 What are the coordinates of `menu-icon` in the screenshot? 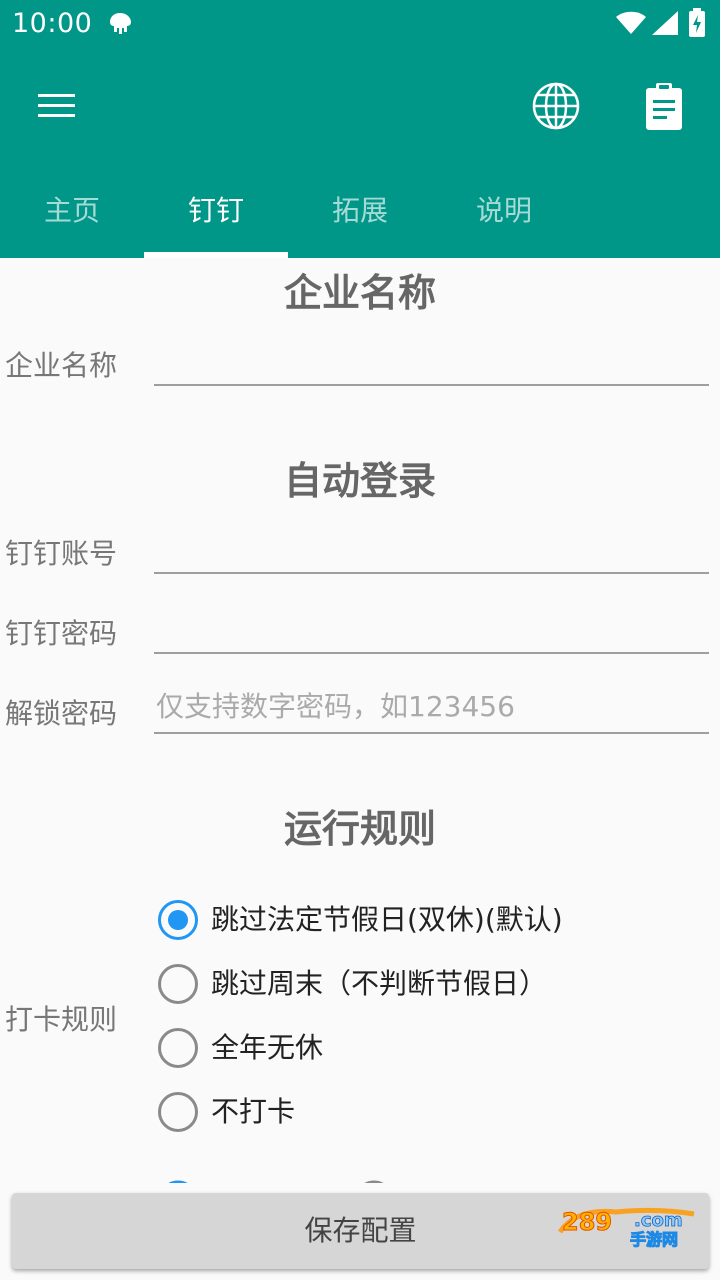 It's located at (56, 105).